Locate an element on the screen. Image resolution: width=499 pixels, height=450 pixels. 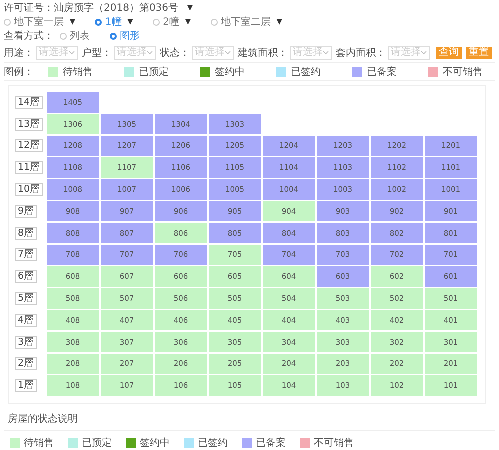
floor-label: 13層 is located at coordinates (29, 124).